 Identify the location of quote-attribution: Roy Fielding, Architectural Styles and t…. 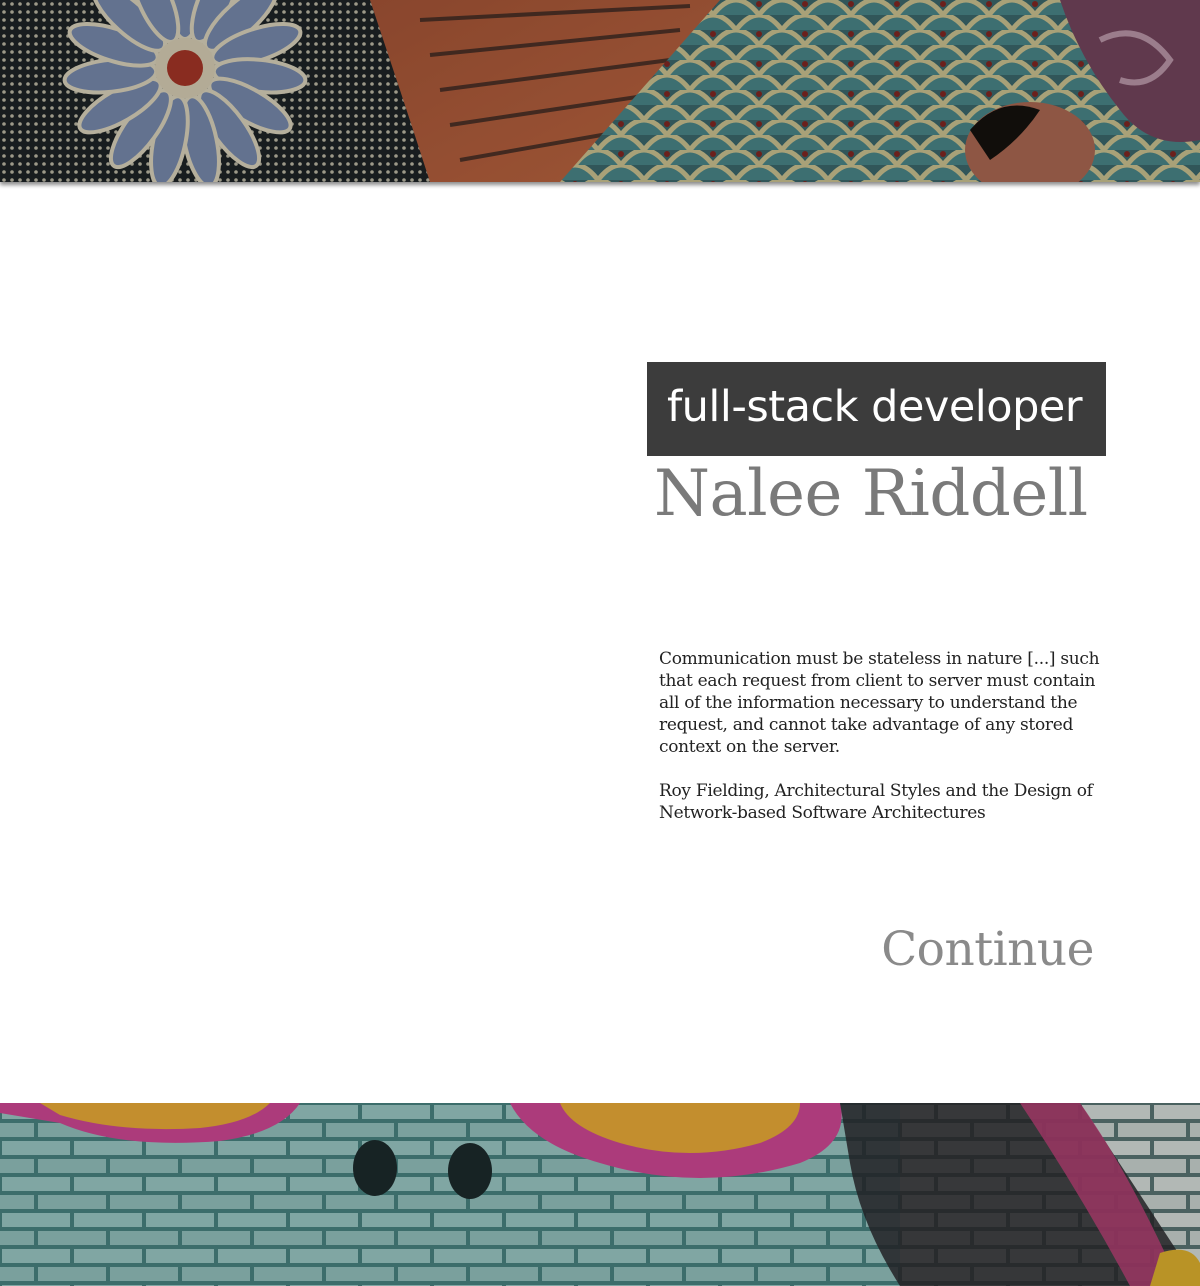
(876, 802).